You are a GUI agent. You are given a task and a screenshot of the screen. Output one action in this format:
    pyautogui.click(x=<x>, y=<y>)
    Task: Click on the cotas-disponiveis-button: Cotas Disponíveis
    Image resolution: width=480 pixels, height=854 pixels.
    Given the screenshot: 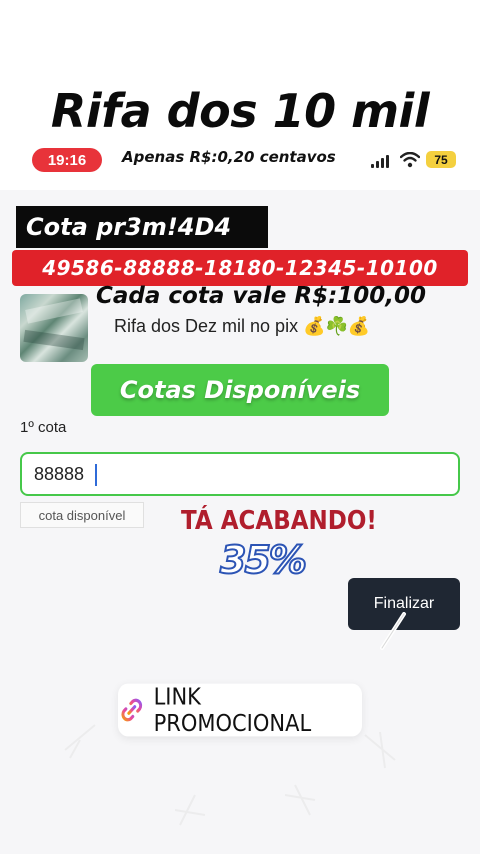 What is the action you would take?
    pyautogui.click(x=240, y=390)
    